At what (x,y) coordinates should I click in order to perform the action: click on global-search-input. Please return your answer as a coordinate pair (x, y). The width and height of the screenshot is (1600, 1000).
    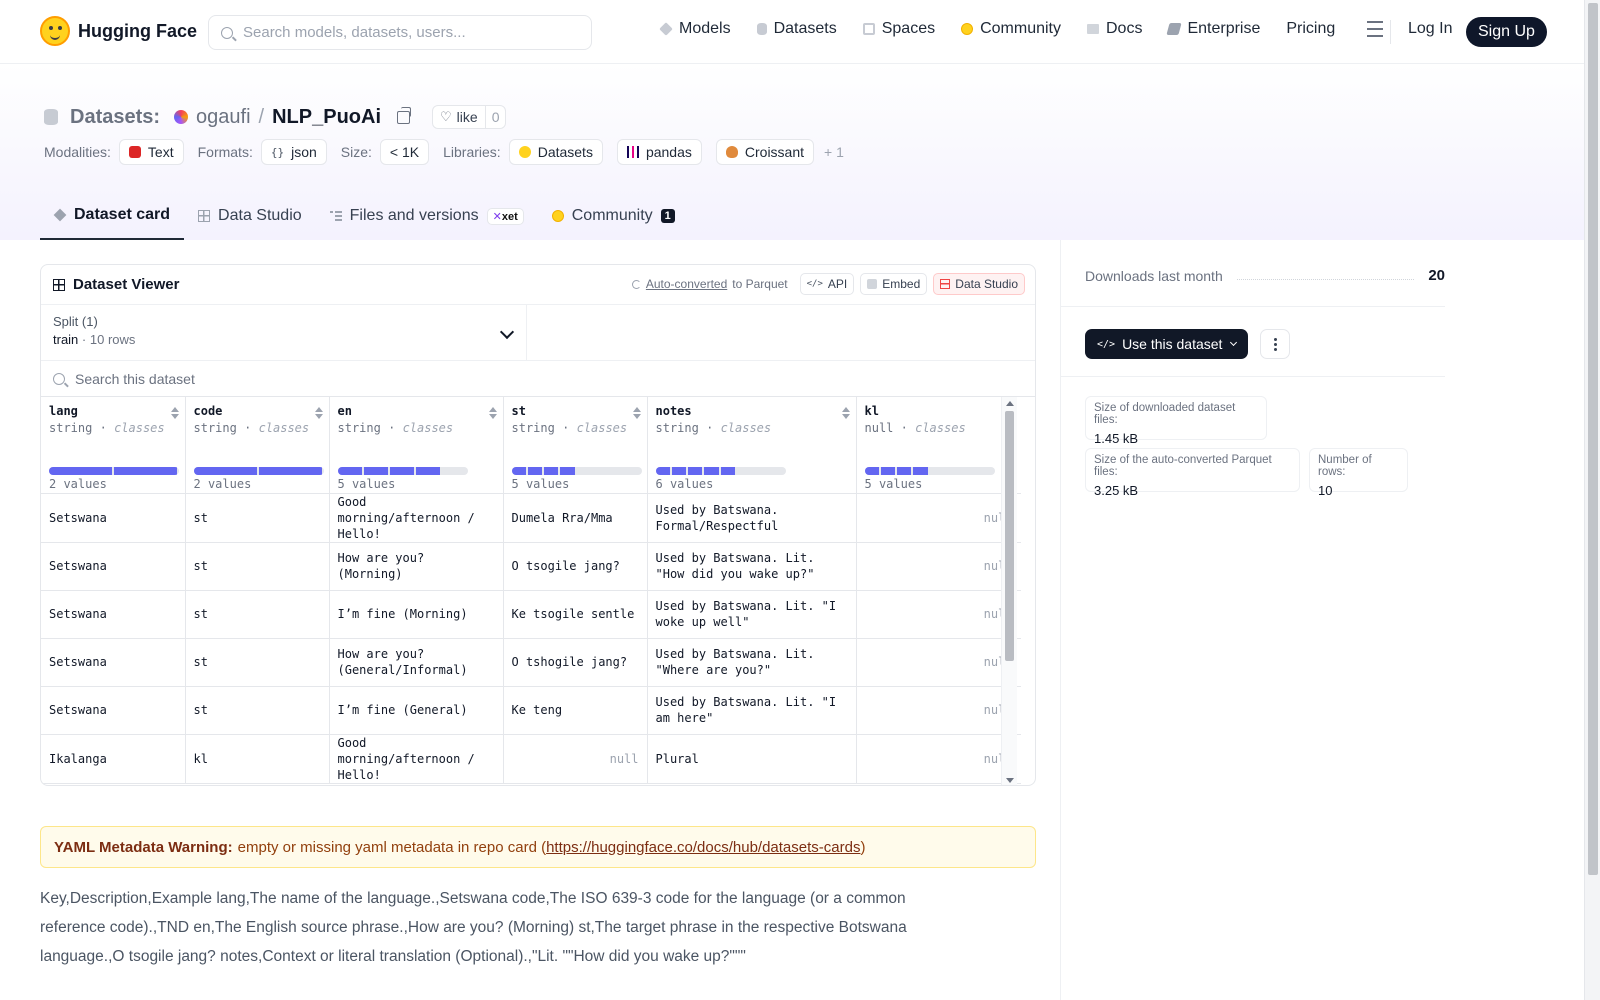
    Looking at the image, I should click on (403, 32).